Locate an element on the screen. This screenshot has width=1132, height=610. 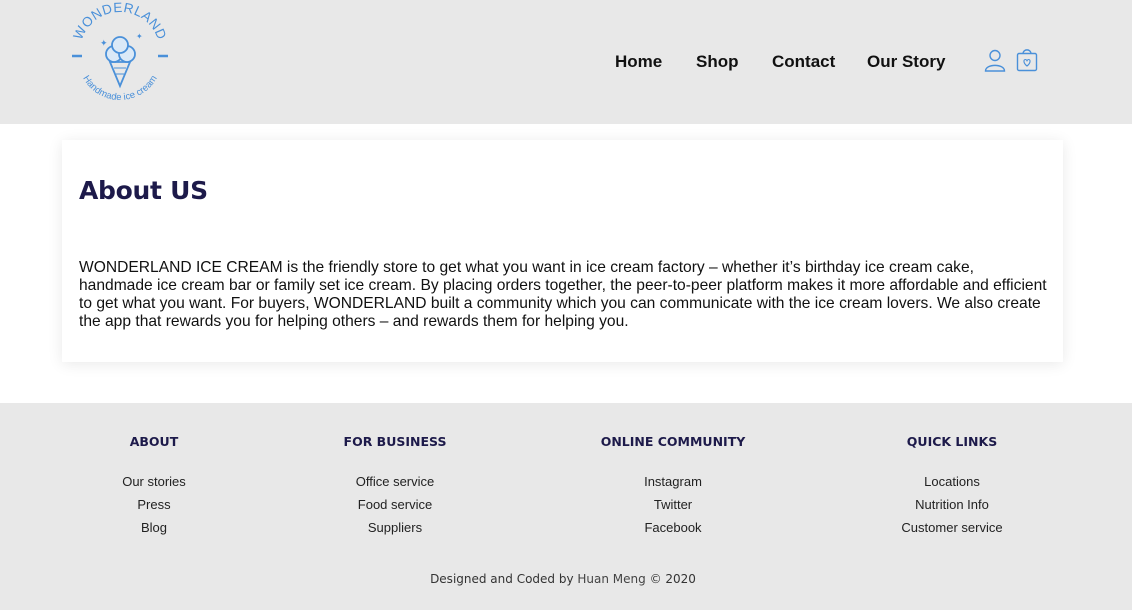
footer-link-nutrition-info: Nutrition Info is located at coordinates (952, 507).